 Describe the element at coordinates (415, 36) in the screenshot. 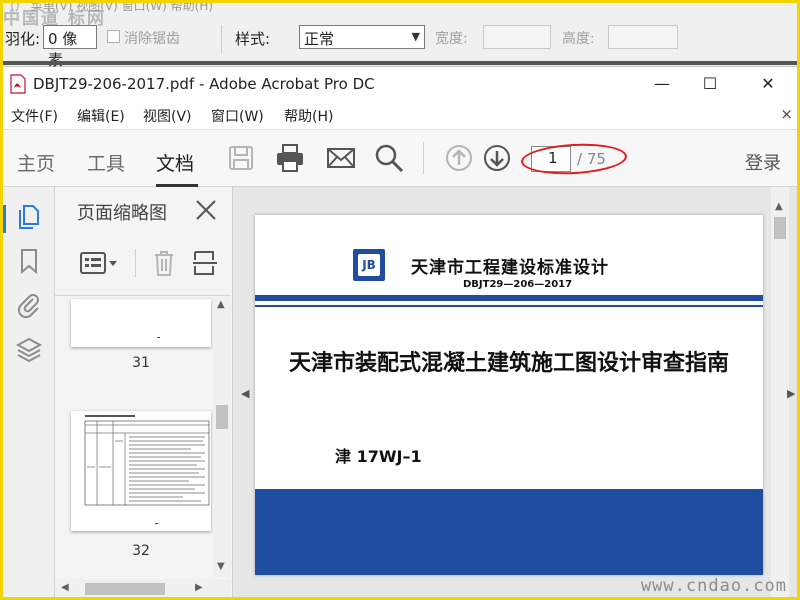

I see `chevron-down-icon: ▼` at that location.